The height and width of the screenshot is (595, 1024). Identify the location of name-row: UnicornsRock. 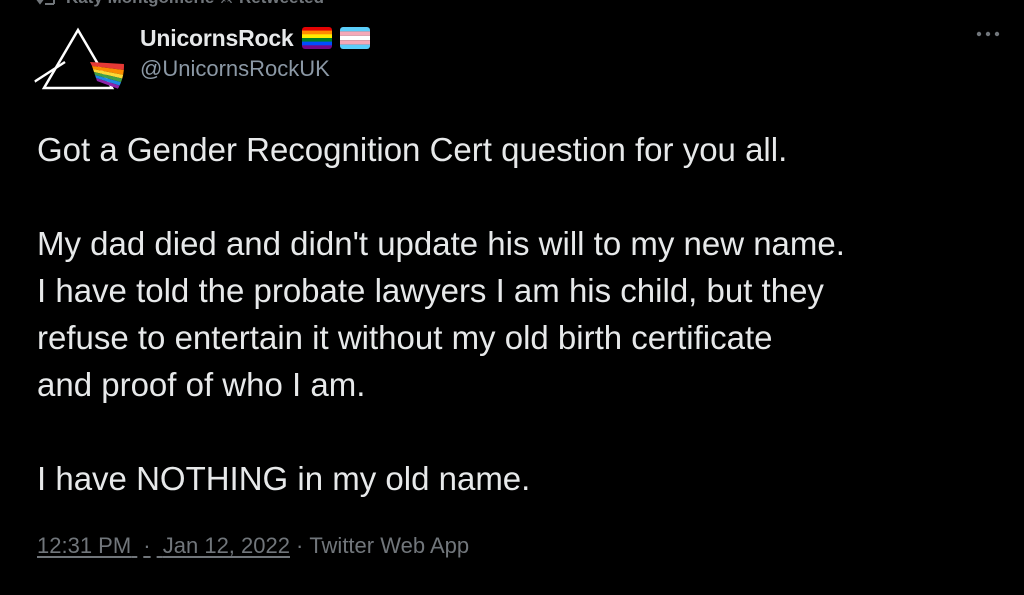
(255, 38).